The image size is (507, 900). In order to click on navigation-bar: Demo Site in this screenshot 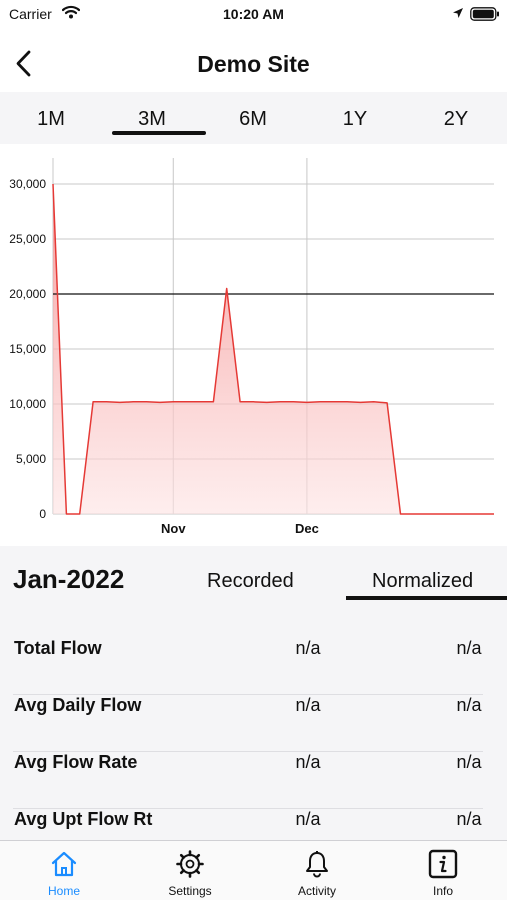, I will do `click(253, 64)`.